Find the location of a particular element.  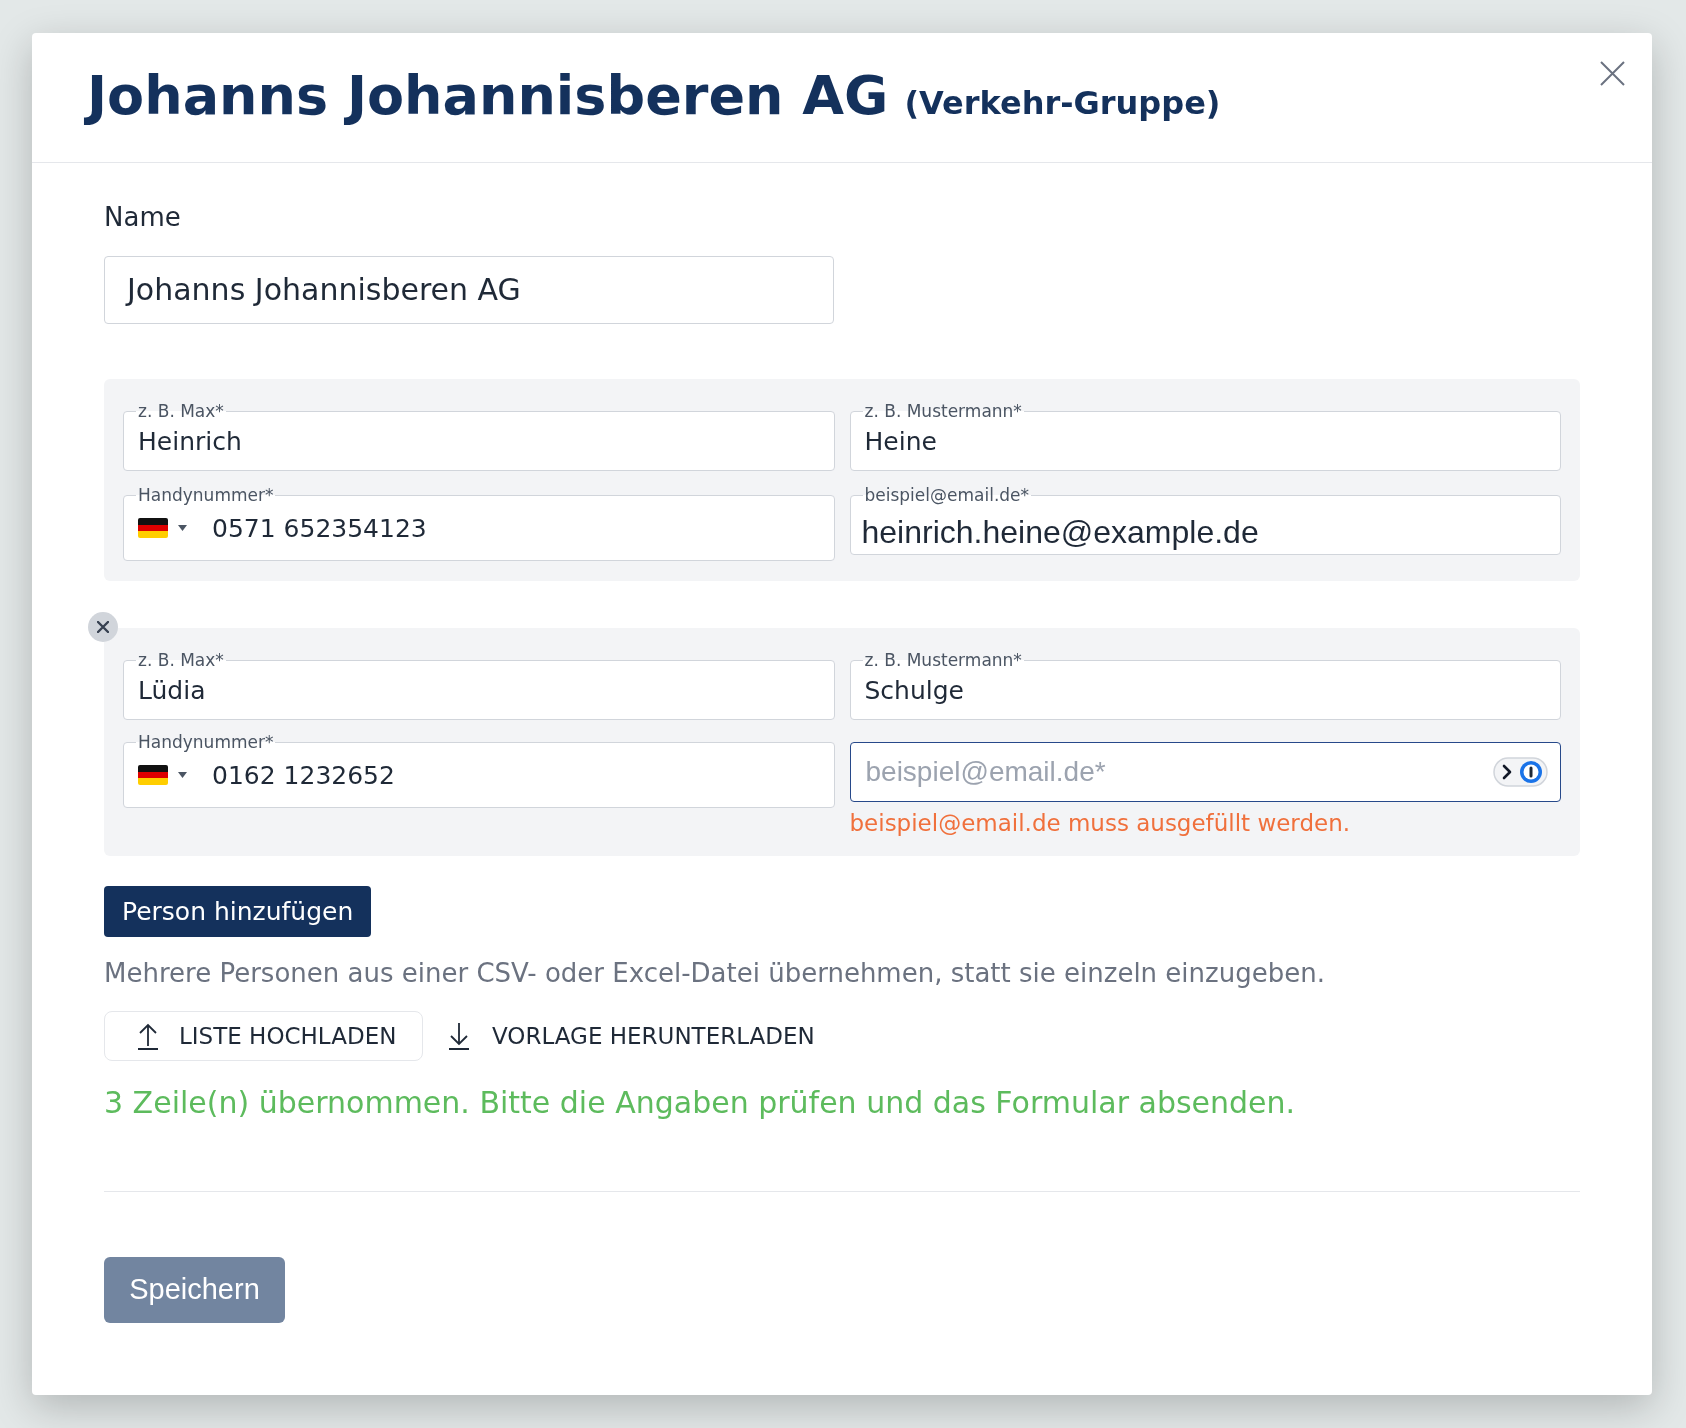

name-label: Name is located at coordinates (142, 217).